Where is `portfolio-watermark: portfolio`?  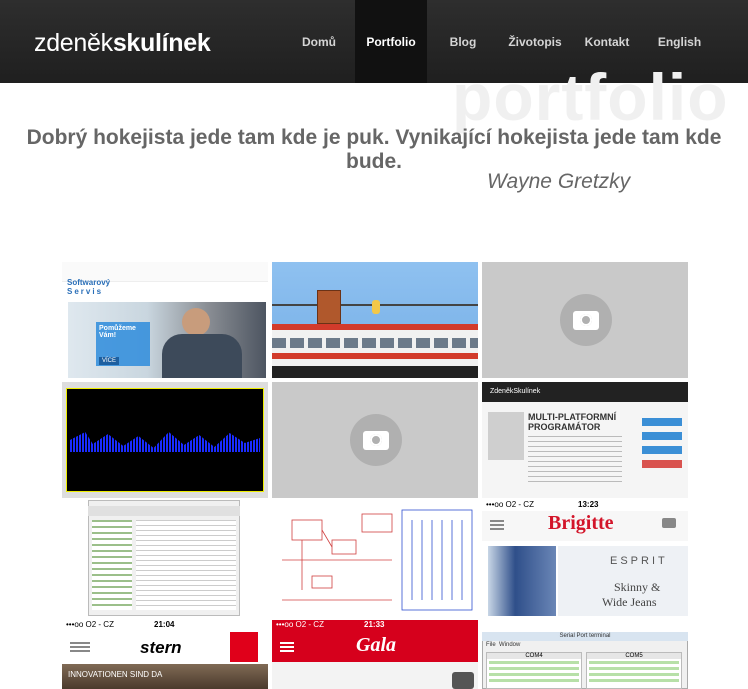
portfolio-watermark: portfolio is located at coordinates (590, 97).